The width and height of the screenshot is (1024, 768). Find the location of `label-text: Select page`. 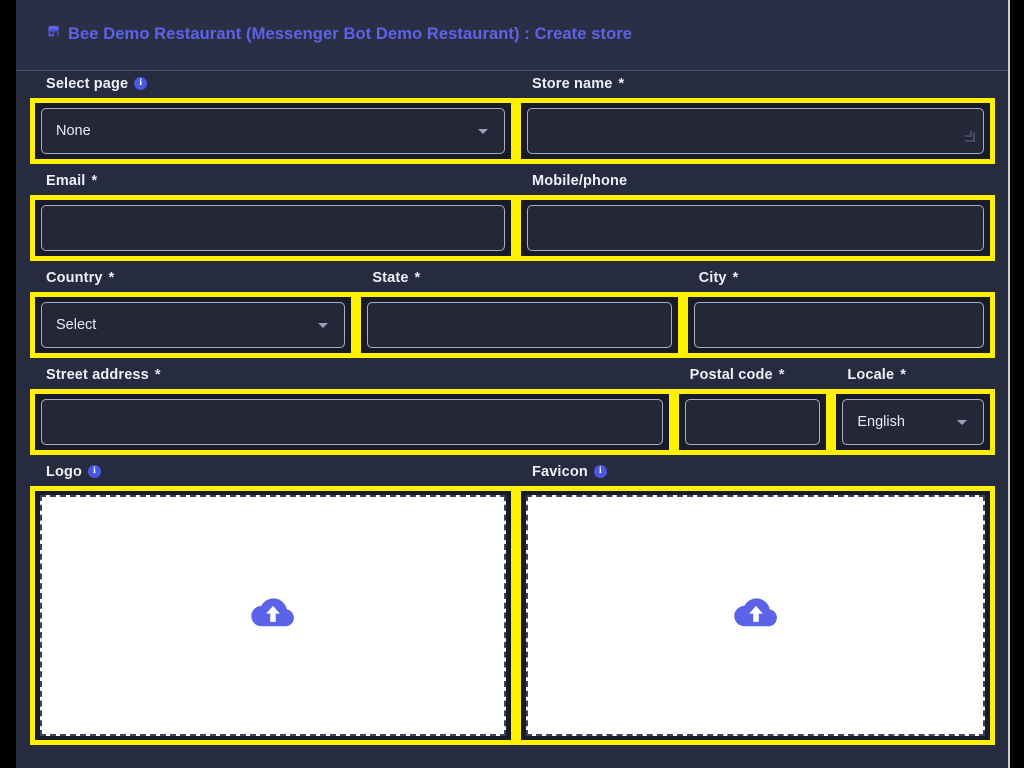

label-text: Select page is located at coordinates (87, 84).